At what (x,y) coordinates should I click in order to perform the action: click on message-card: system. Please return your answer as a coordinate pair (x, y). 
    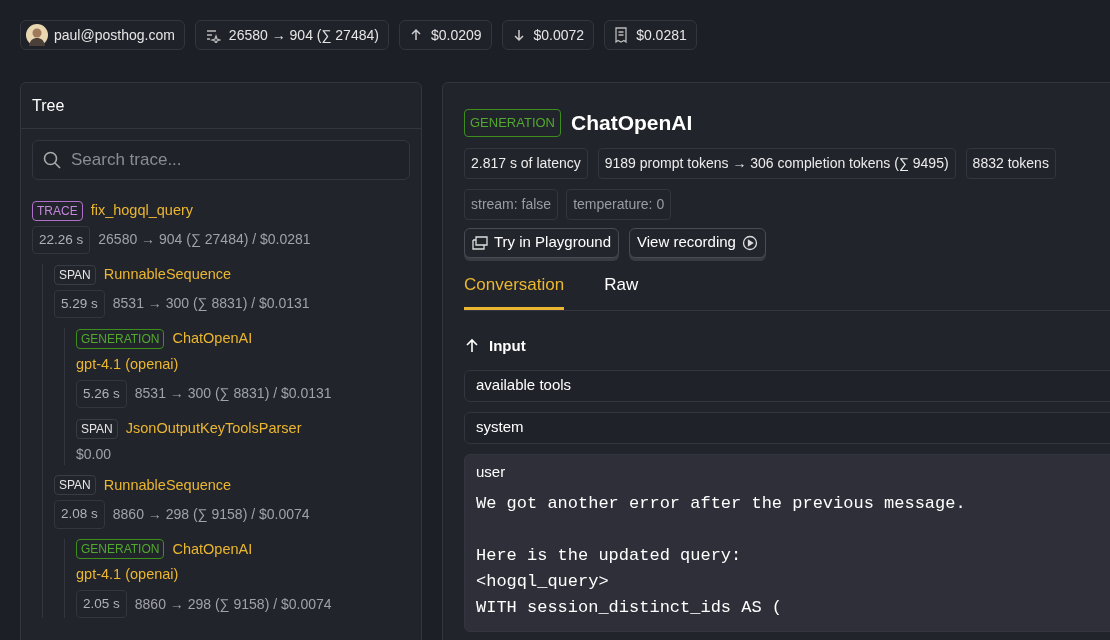
    Looking at the image, I should click on (787, 427).